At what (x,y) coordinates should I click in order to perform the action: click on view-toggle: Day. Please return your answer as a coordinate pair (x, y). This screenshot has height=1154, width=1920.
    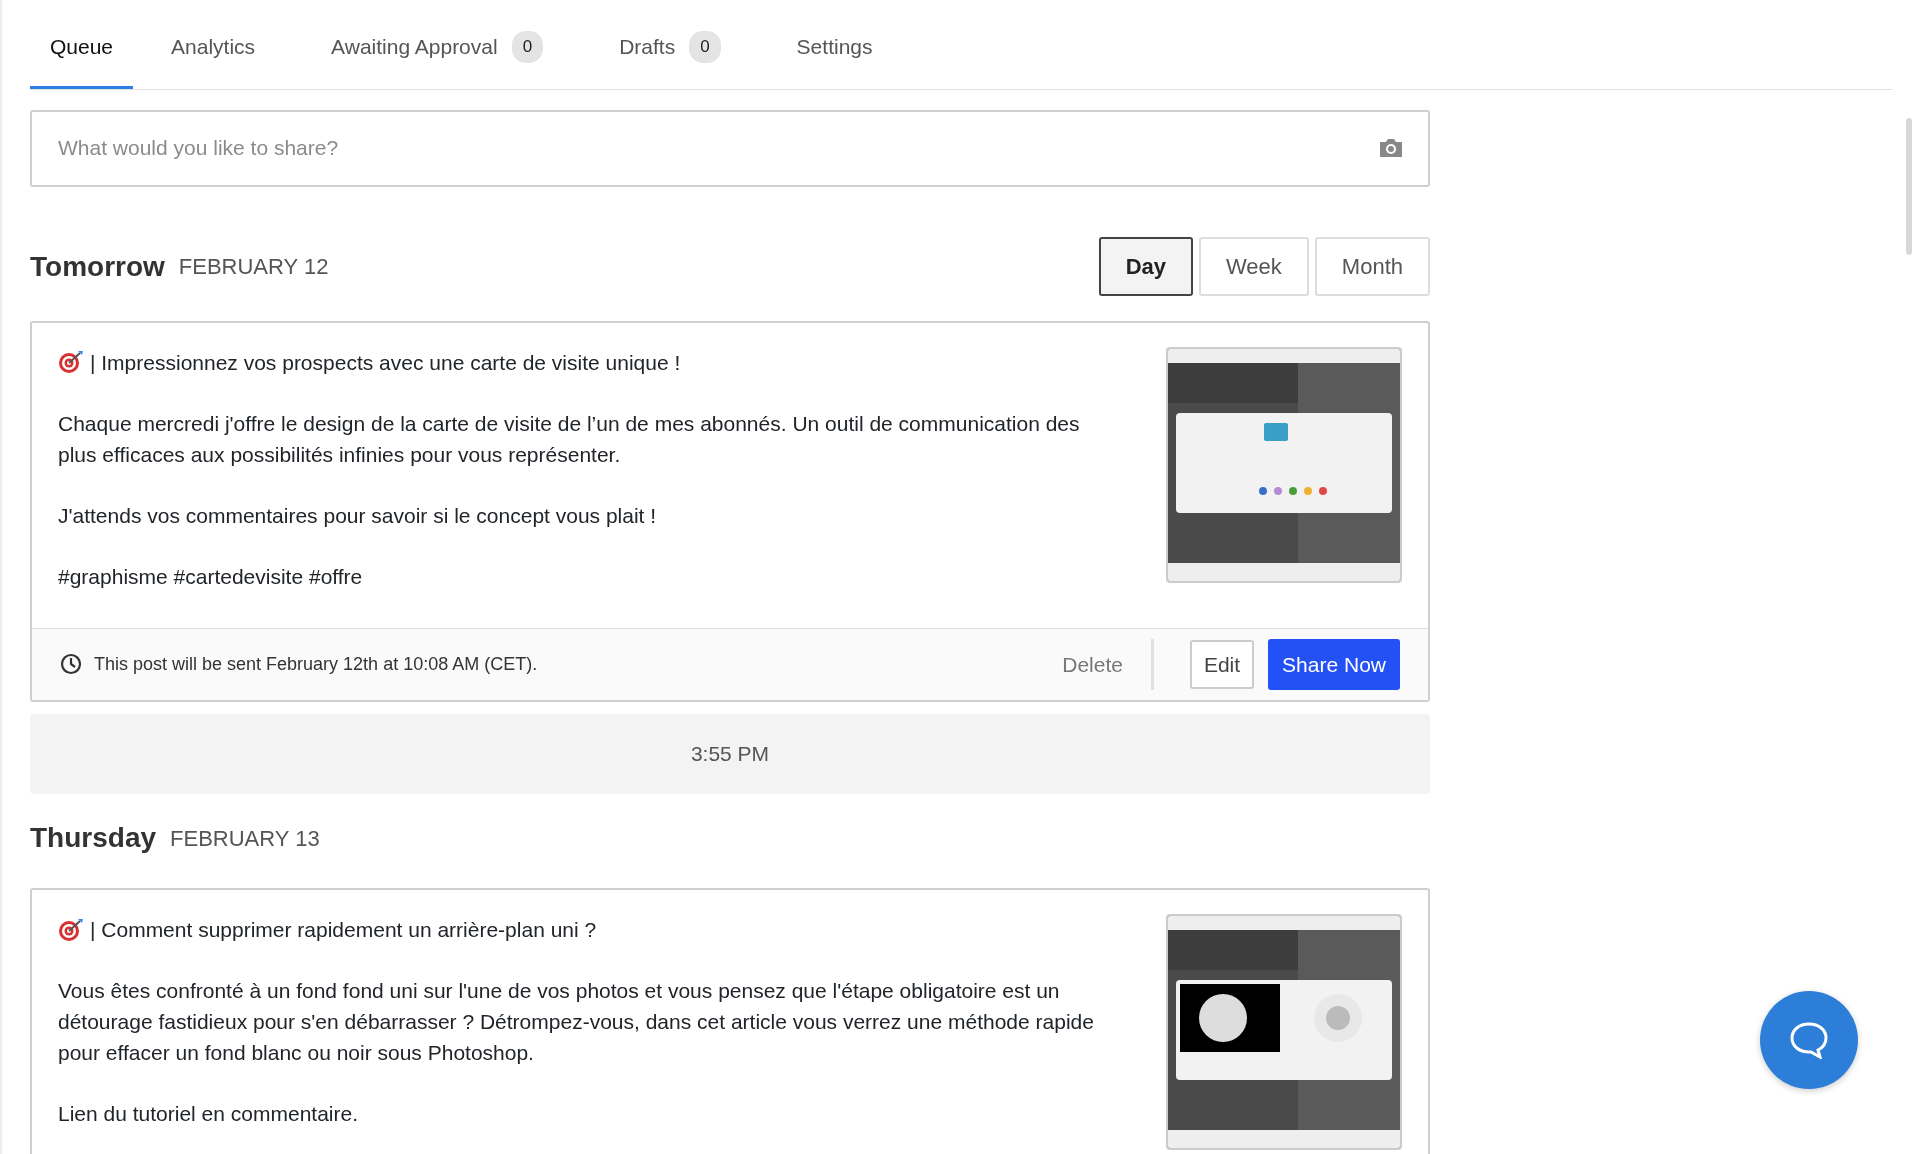
    Looking at the image, I should click on (1145, 266).